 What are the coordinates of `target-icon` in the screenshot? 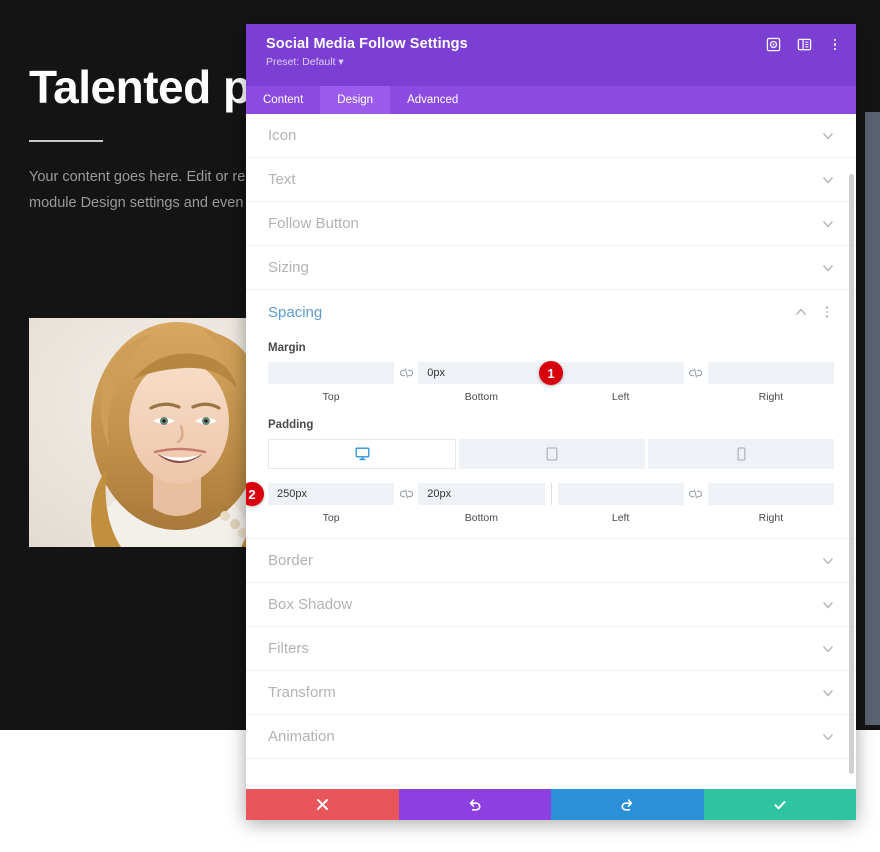 It's located at (773, 44).